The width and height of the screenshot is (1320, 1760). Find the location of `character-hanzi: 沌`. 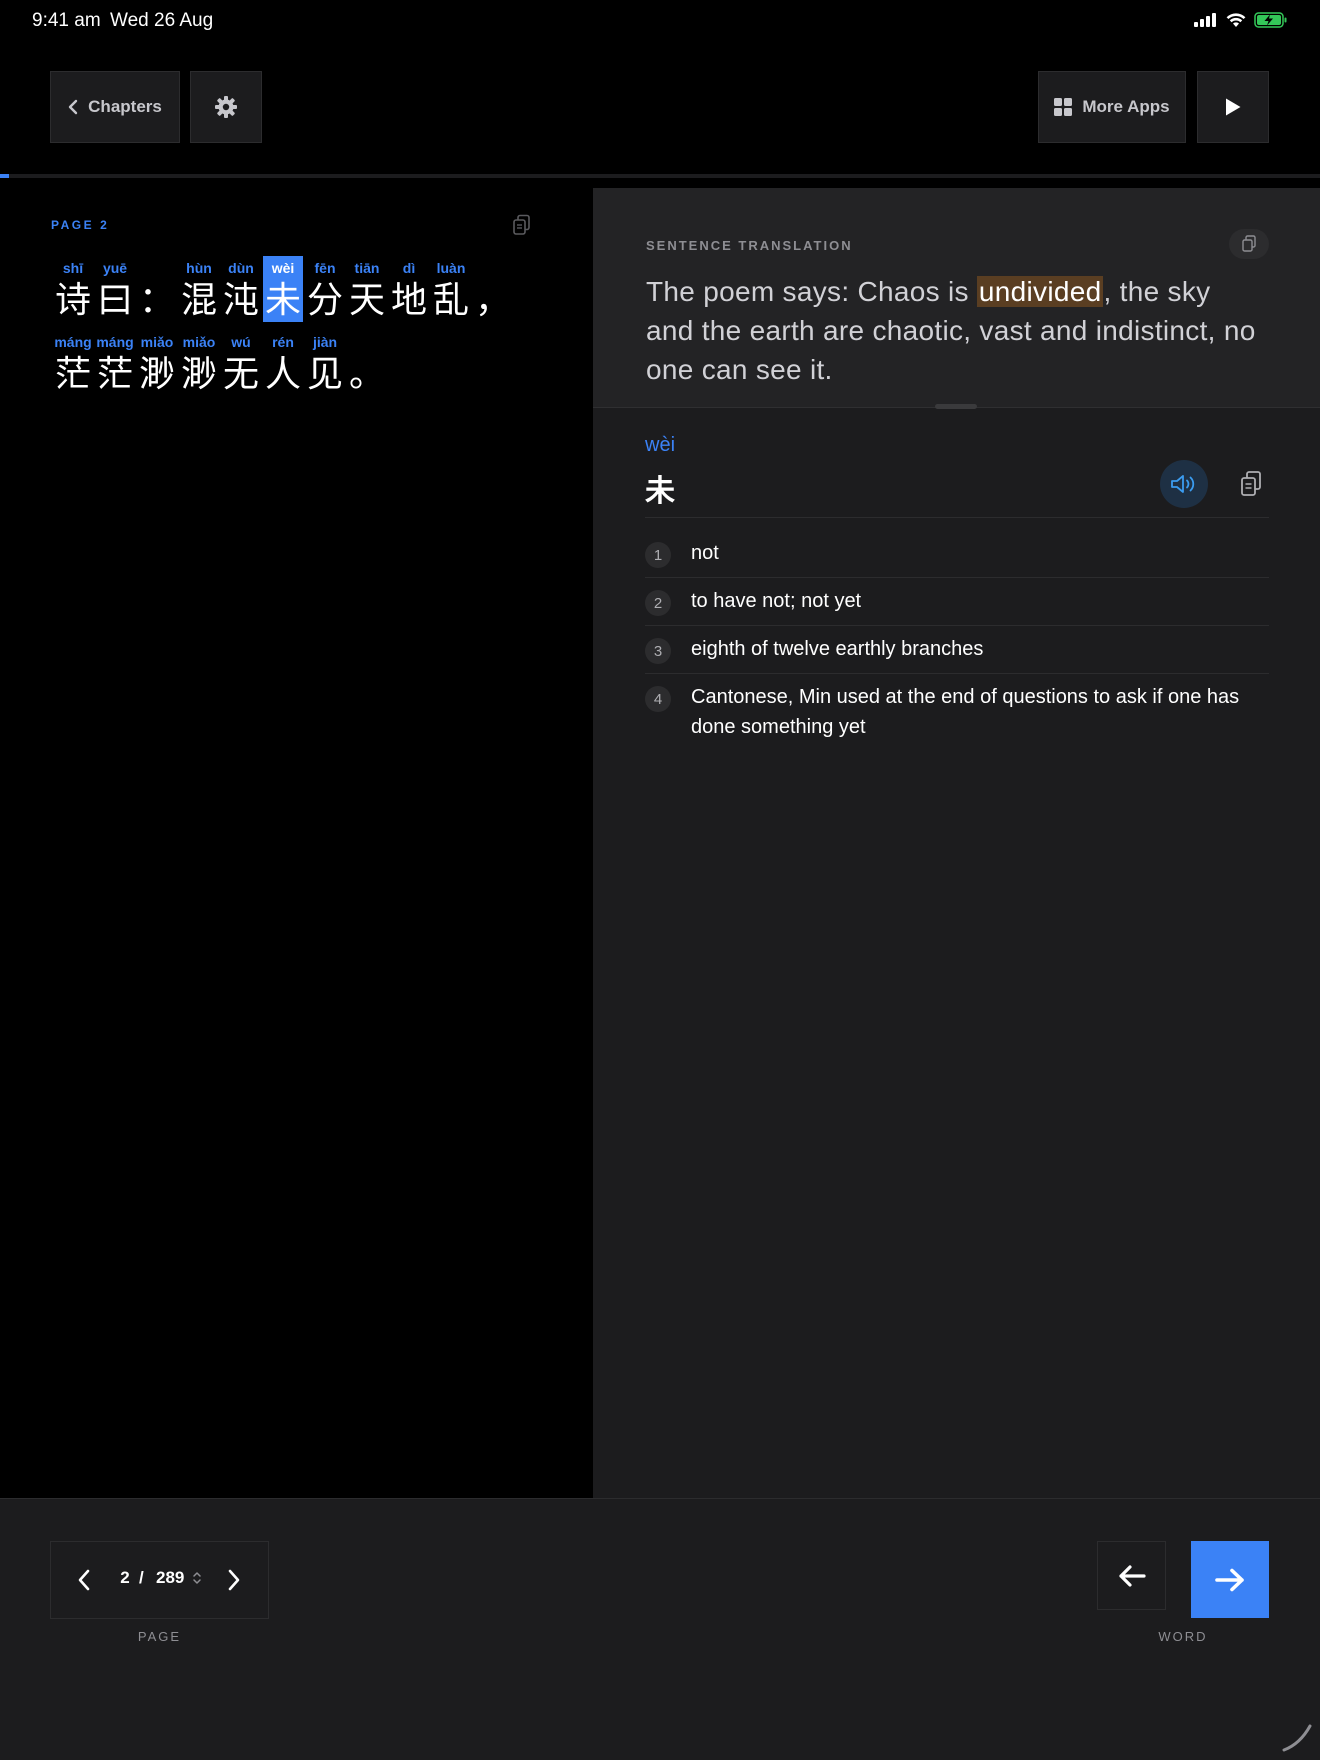

character-hanzi: 沌 is located at coordinates (240, 300).